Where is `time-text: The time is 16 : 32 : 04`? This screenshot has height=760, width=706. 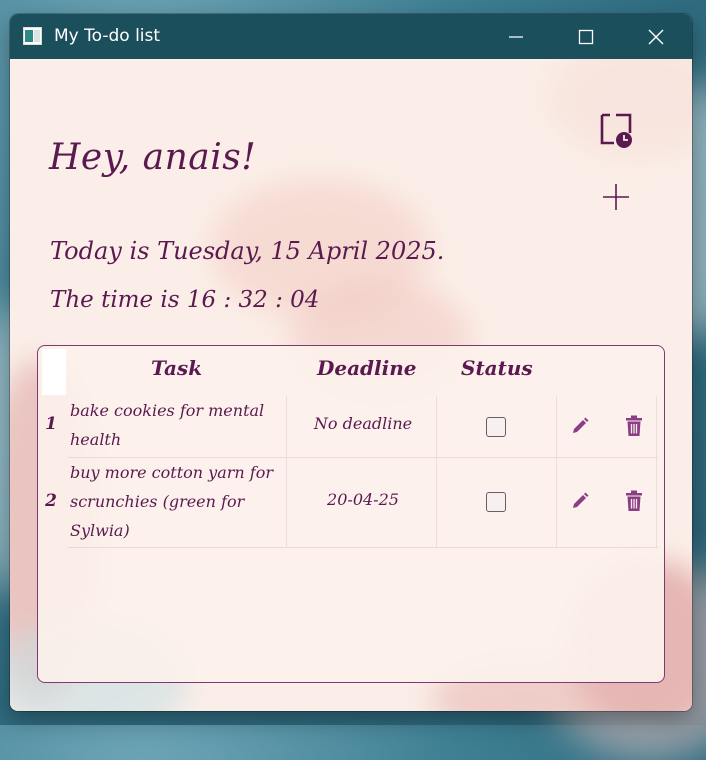 time-text: The time is 16 : 32 : 04 is located at coordinates (185, 300).